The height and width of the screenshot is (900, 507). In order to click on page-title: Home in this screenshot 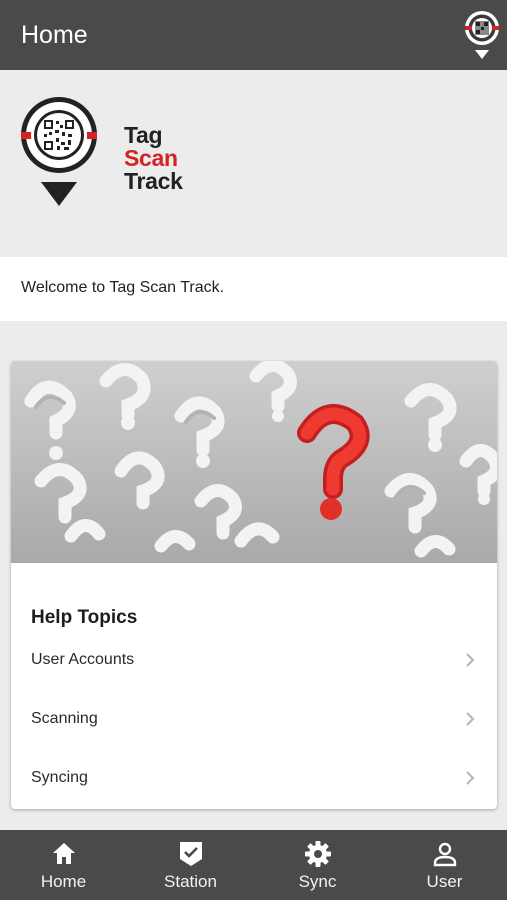, I will do `click(54, 35)`.